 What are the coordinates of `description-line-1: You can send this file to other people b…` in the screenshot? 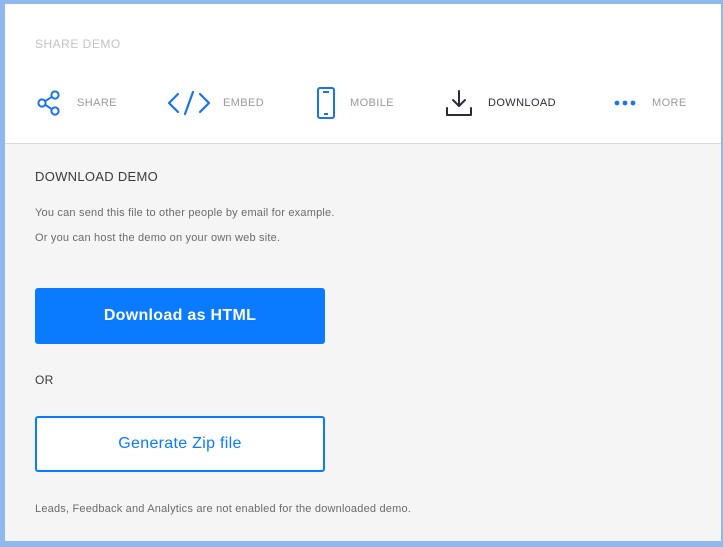 It's located at (185, 213).